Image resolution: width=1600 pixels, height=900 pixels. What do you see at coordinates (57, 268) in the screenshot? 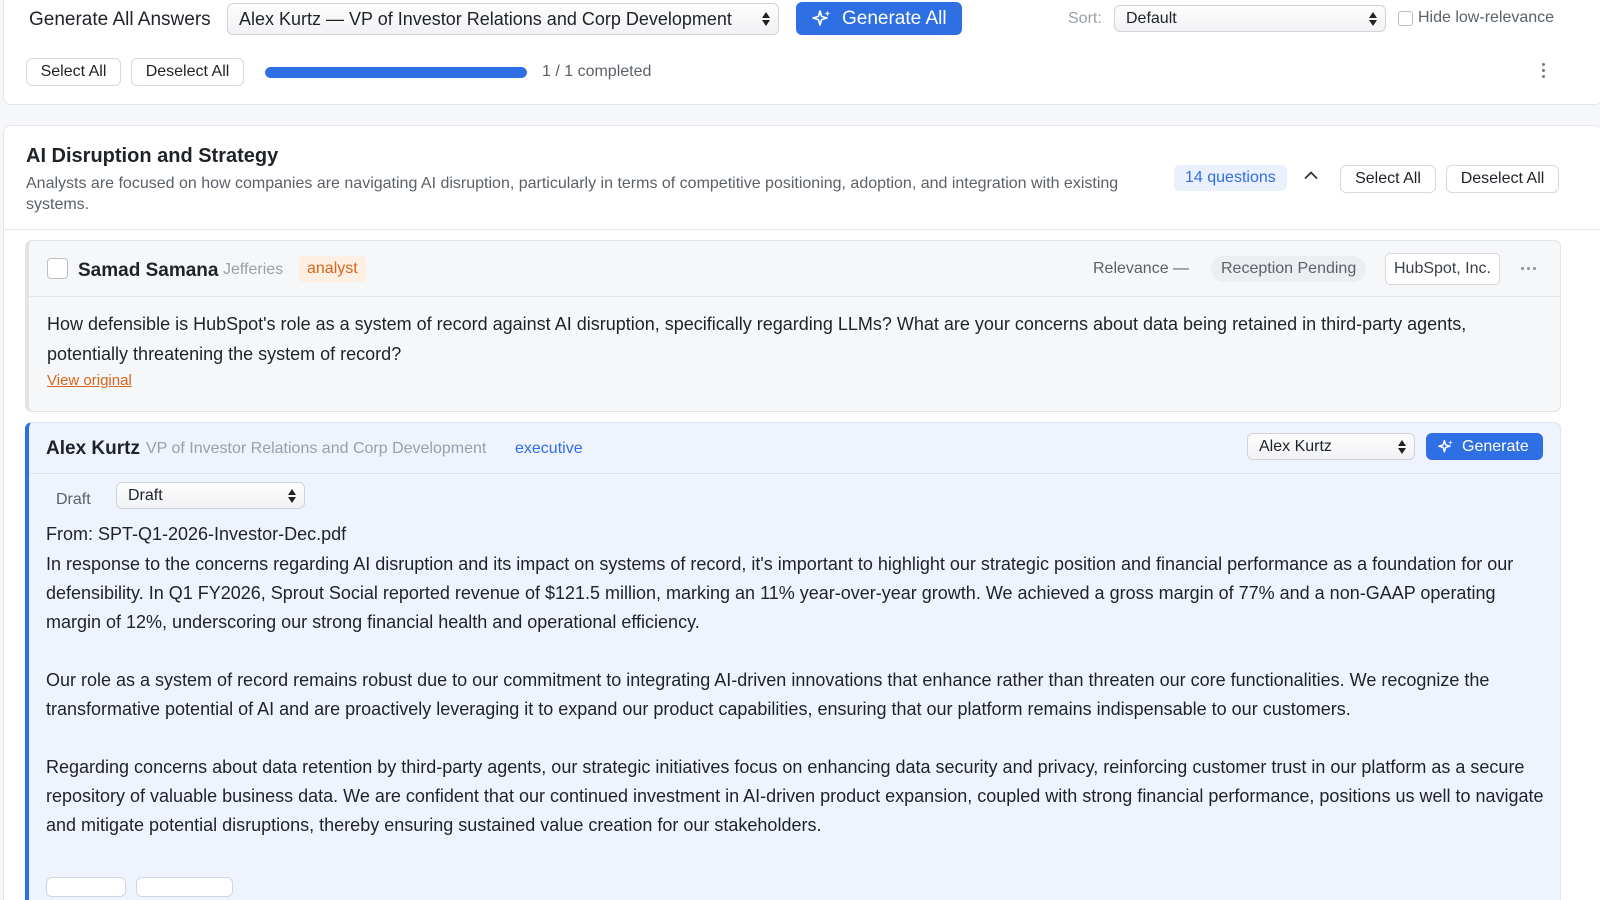
I see `question-select-checkbox` at bounding box center [57, 268].